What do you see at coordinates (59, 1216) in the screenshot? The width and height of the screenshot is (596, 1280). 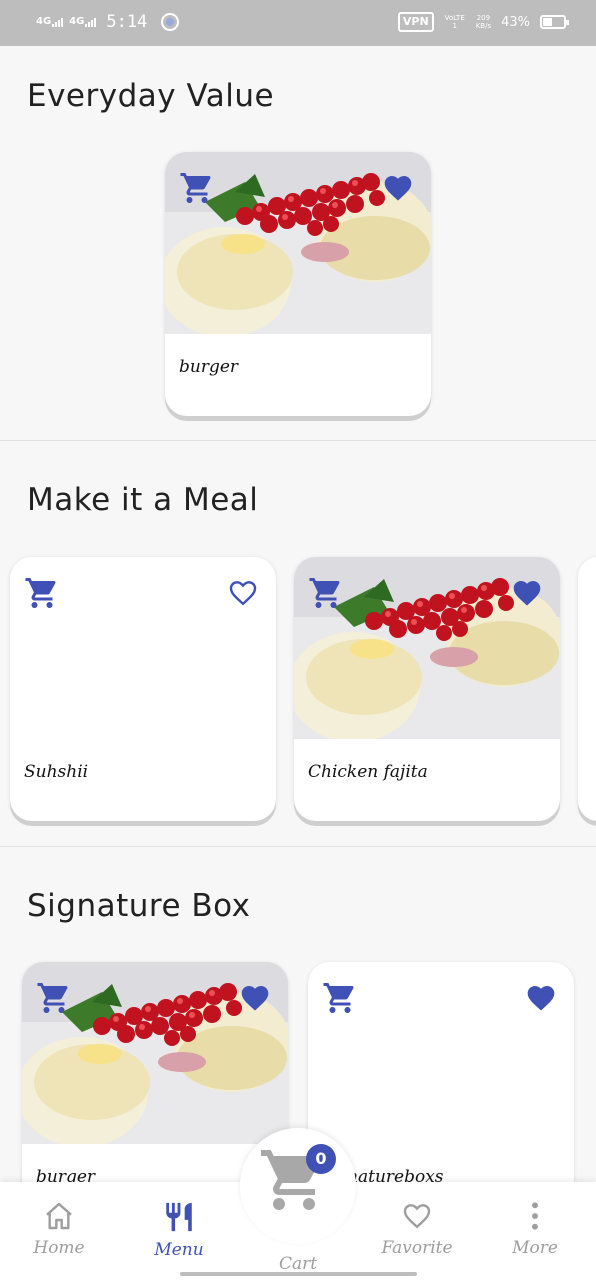 I see `home-icon` at bounding box center [59, 1216].